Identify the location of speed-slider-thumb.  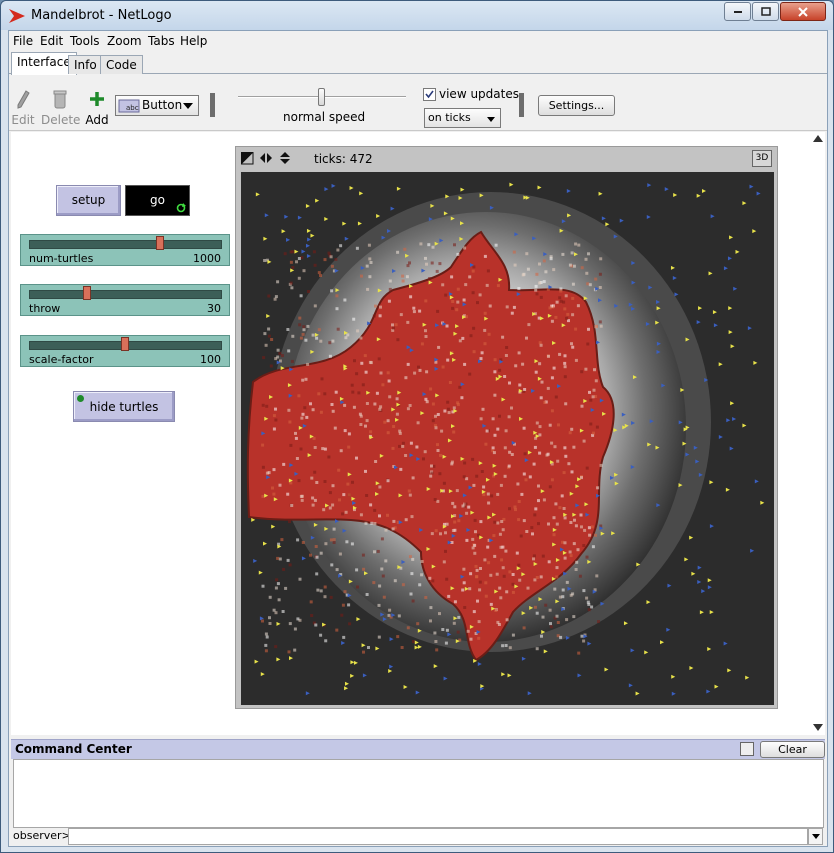
(321, 97).